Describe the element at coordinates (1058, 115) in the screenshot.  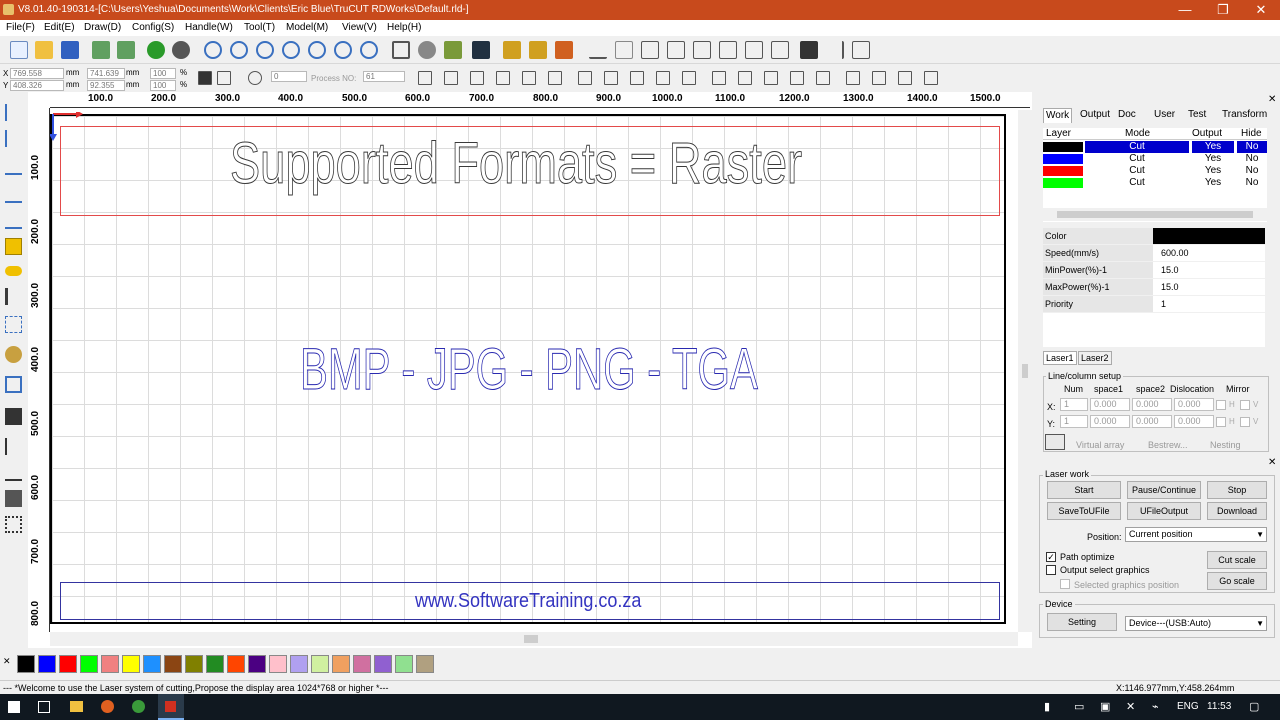
I see `tab-work: Work` at that location.